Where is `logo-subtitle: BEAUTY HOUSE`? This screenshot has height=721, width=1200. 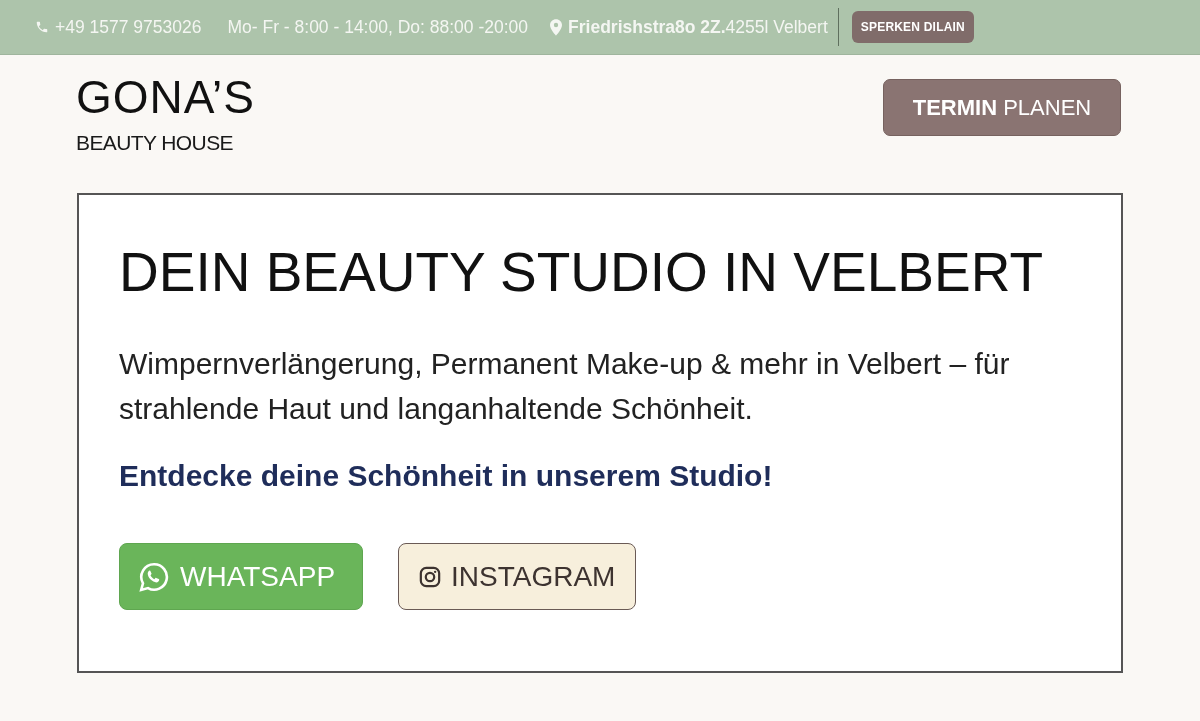
logo-subtitle: BEAUTY HOUSE is located at coordinates (155, 143).